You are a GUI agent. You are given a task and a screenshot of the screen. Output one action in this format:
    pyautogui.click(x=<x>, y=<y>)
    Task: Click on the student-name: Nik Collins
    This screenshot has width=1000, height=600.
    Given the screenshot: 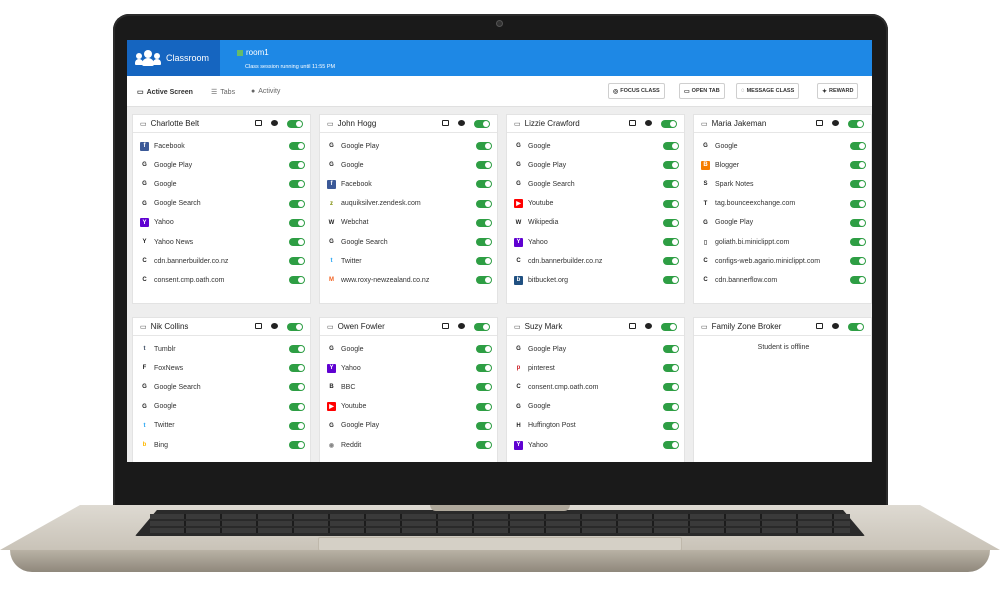 What is the action you would take?
    pyautogui.click(x=170, y=326)
    